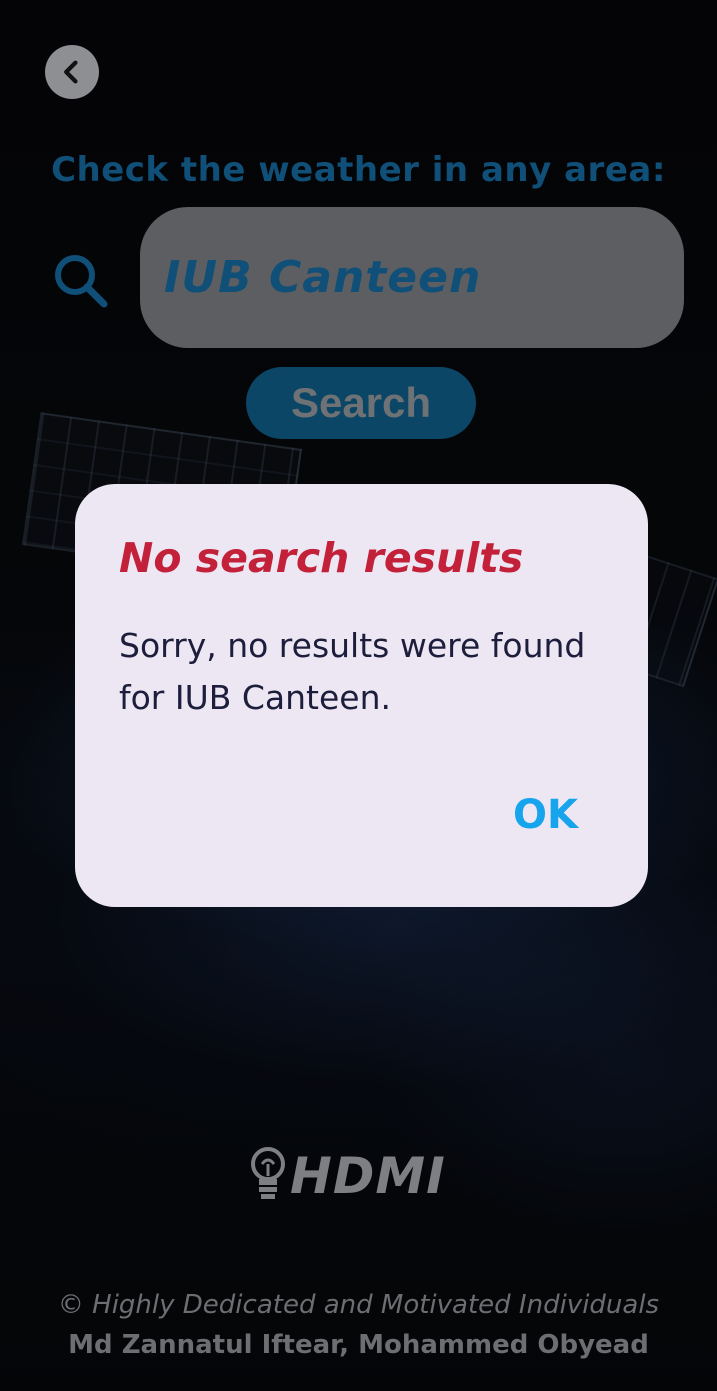 This screenshot has width=717, height=1391. What do you see at coordinates (358, 170) in the screenshot?
I see `page-headline: Check the weather in any area:` at bounding box center [358, 170].